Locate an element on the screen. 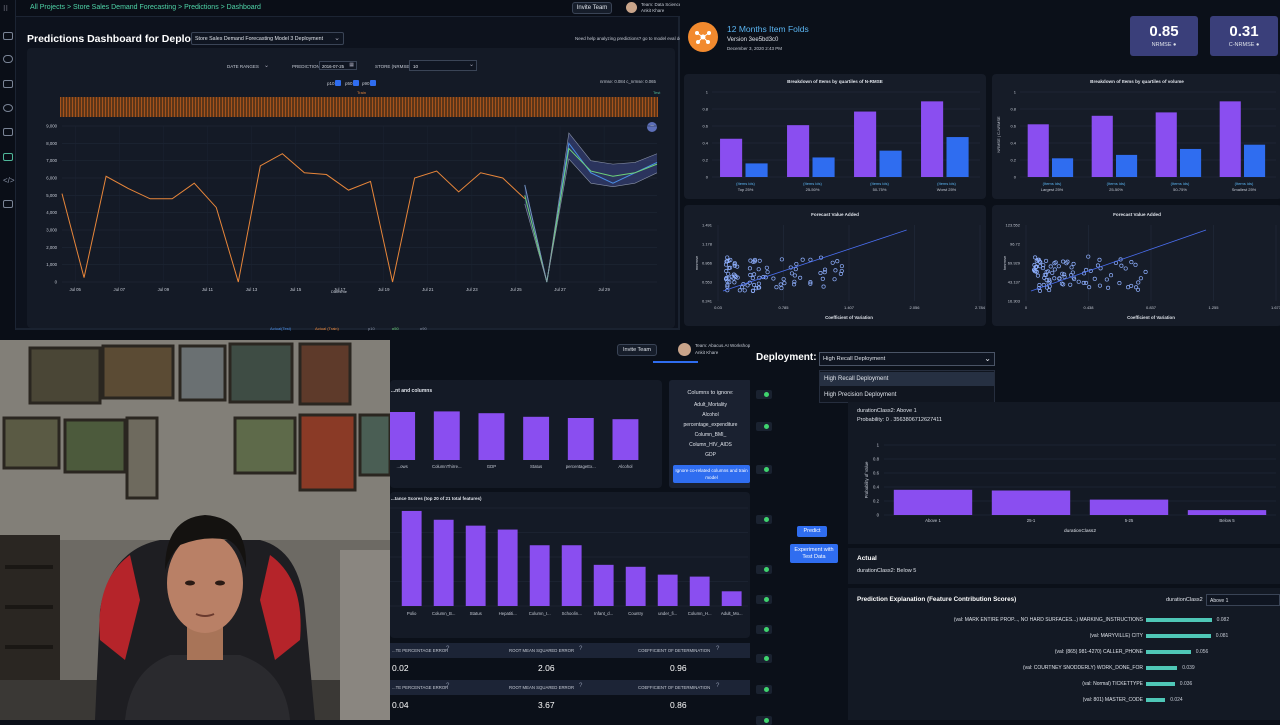  p10-checkbox is located at coordinates (338, 83).